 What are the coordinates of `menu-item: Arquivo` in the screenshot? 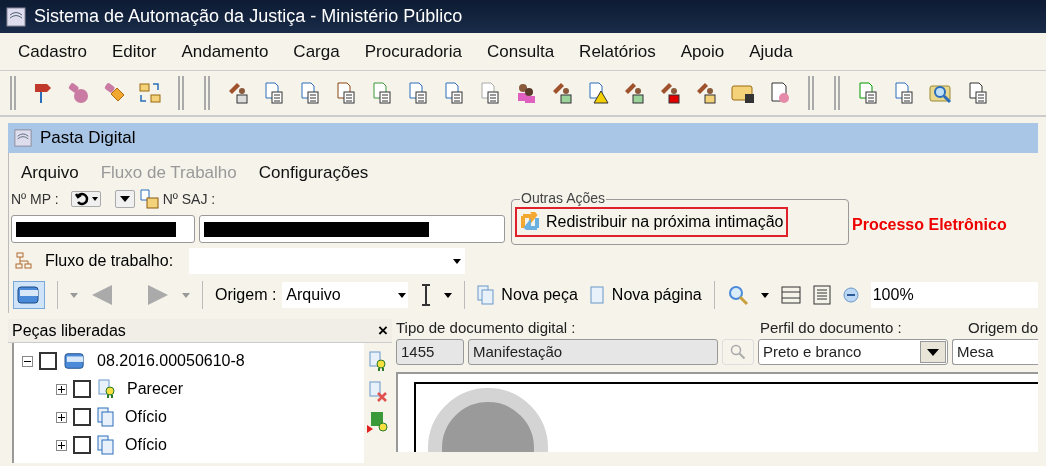 It's located at (50, 172).